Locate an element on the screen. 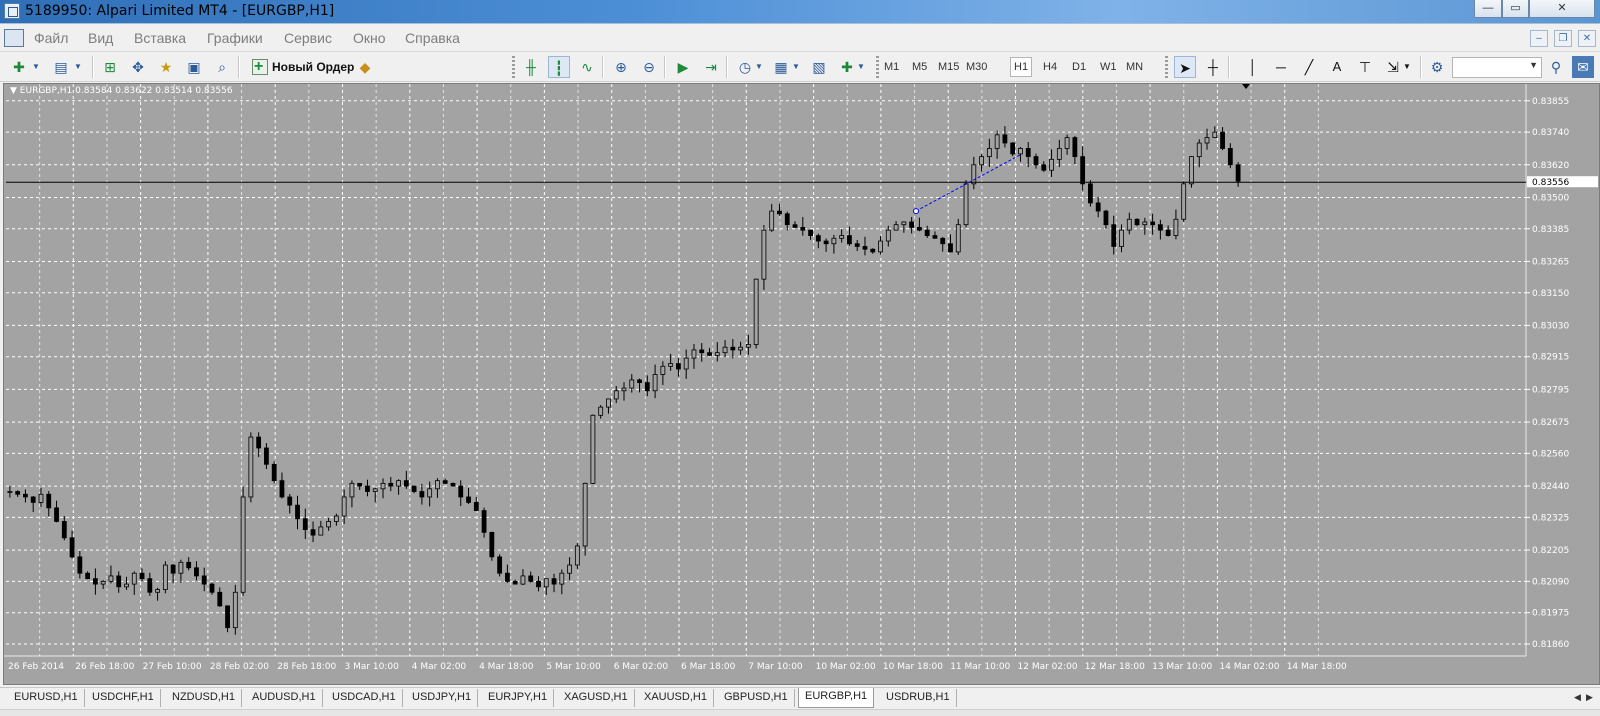 Image resolution: width=1600 pixels, height=716 pixels. timeframe-m1: M1 is located at coordinates (891, 67).